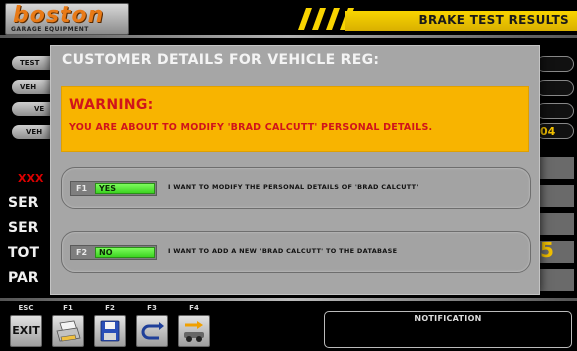 The width and height of the screenshot is (577, 351). I want to click on bg-right-value: 04, so click(548, 131).